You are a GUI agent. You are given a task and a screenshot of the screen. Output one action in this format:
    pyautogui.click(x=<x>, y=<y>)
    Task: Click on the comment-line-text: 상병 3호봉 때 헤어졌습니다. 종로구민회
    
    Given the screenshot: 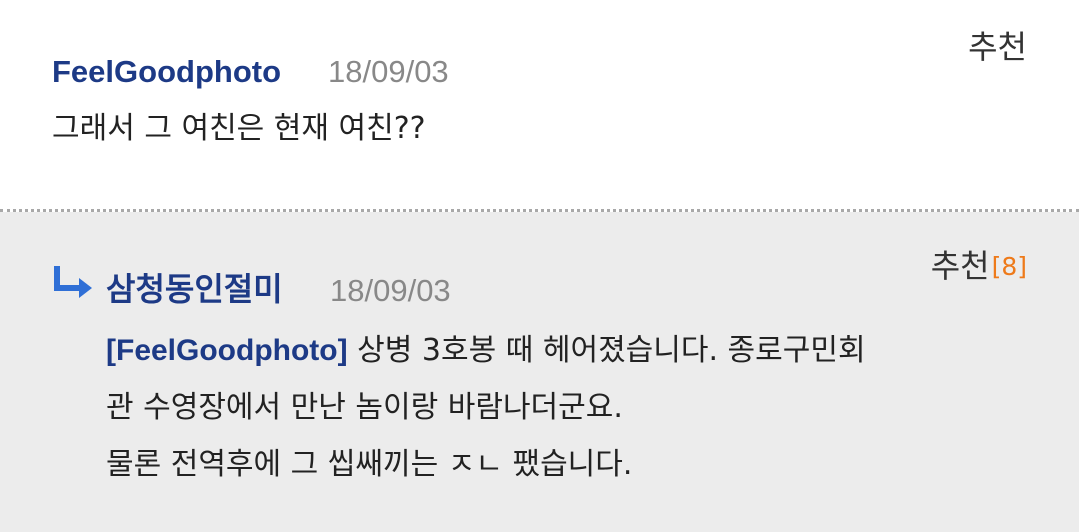 What is the action you would take?
    pyautogui.click(x=611, y=350)
    